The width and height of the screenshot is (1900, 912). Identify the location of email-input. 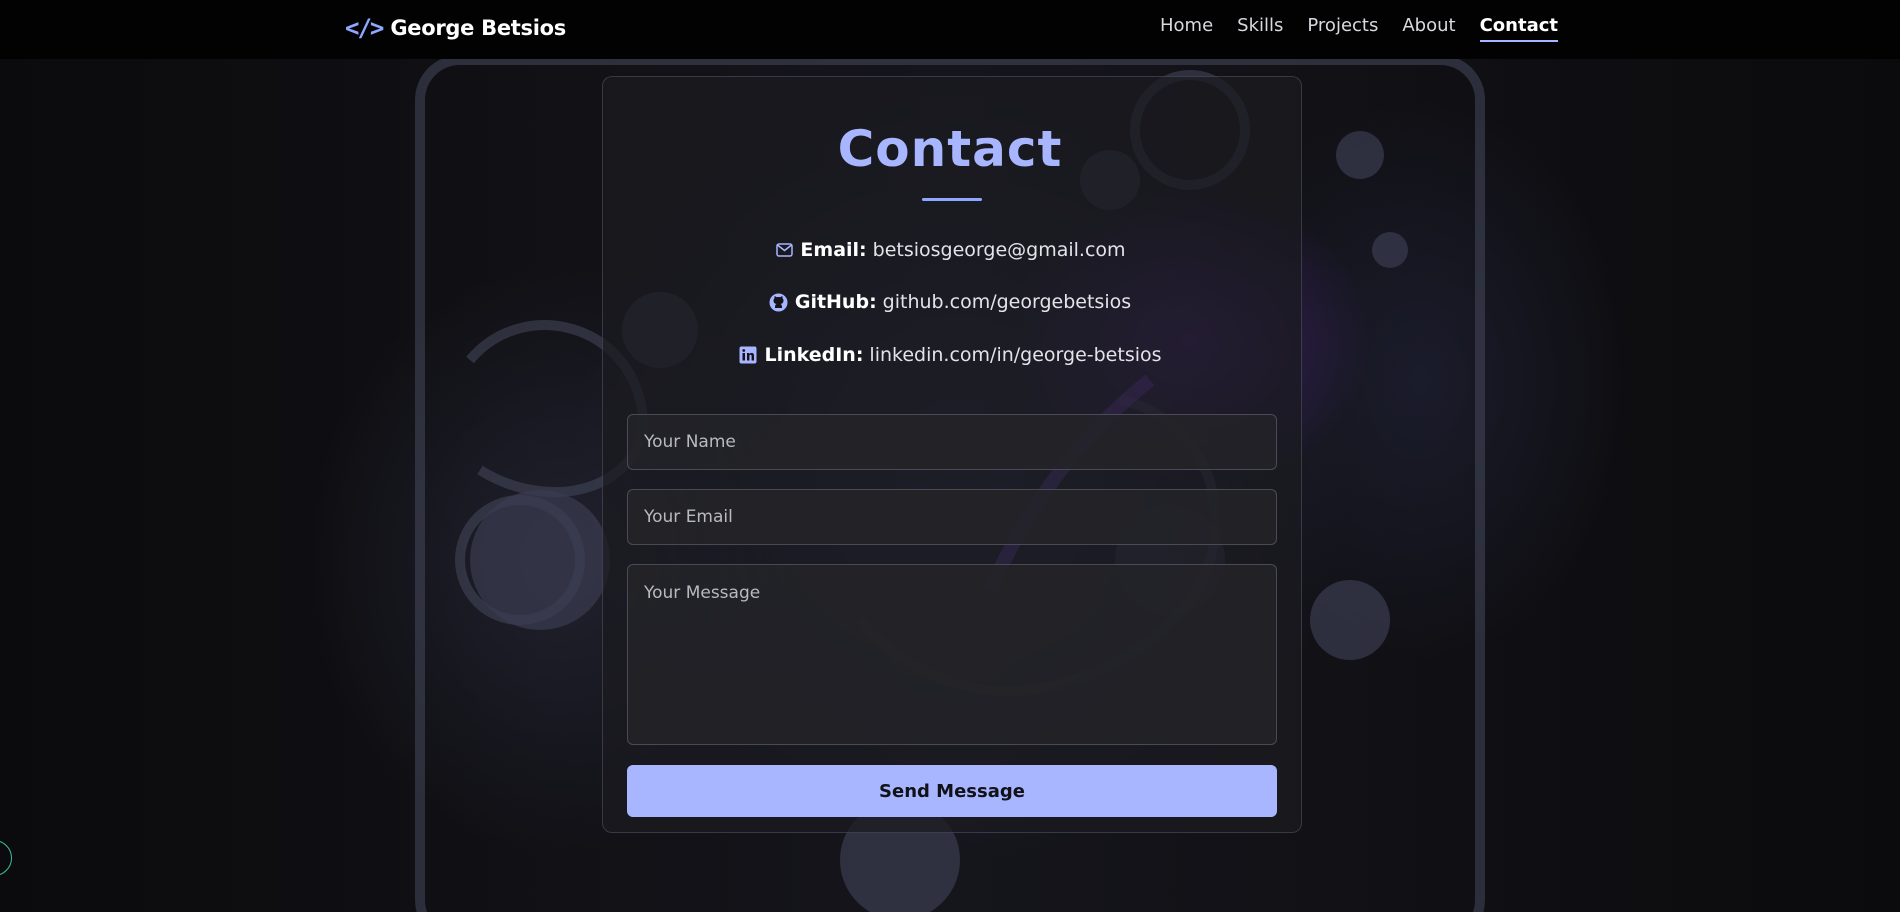
(952, 517).